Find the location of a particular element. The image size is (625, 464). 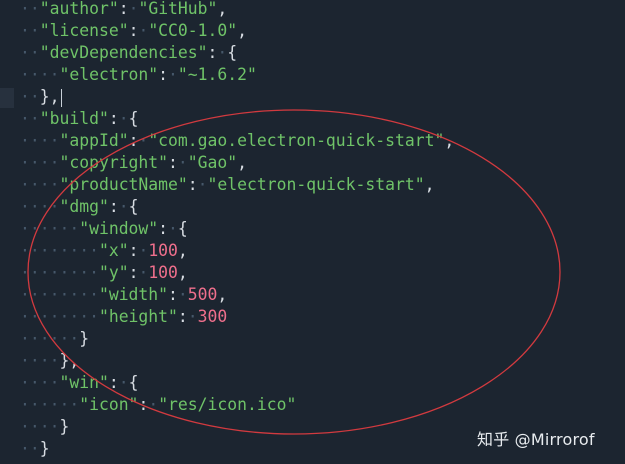

code-line: ··"devDependencies":·{ is located at coordinates (128, 53).